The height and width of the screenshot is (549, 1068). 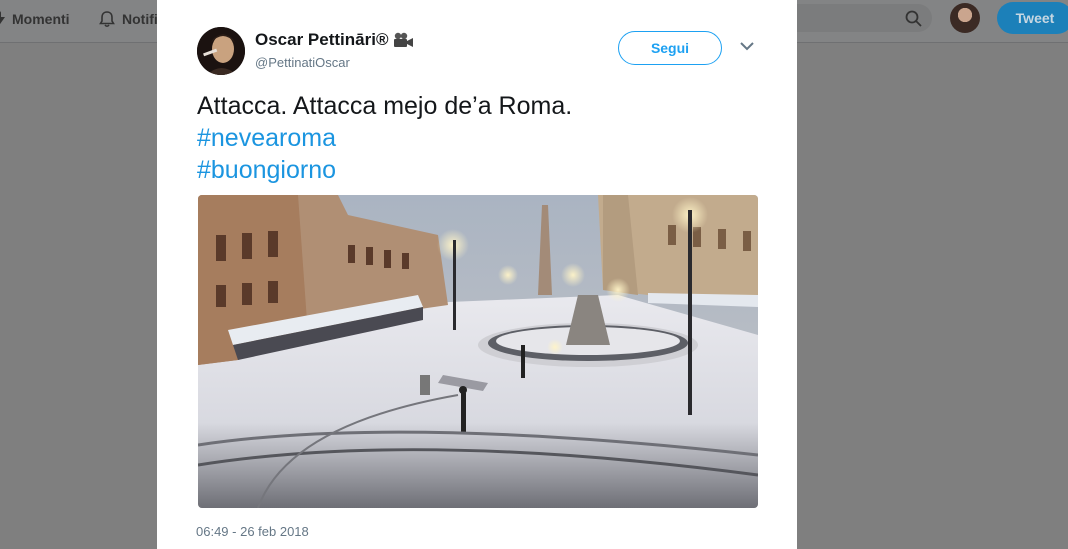 What do you see at coordinates (140, 19) in the screenshot?
I see `nav-notifications-label: Notifi` at bounding box center [140, 19].